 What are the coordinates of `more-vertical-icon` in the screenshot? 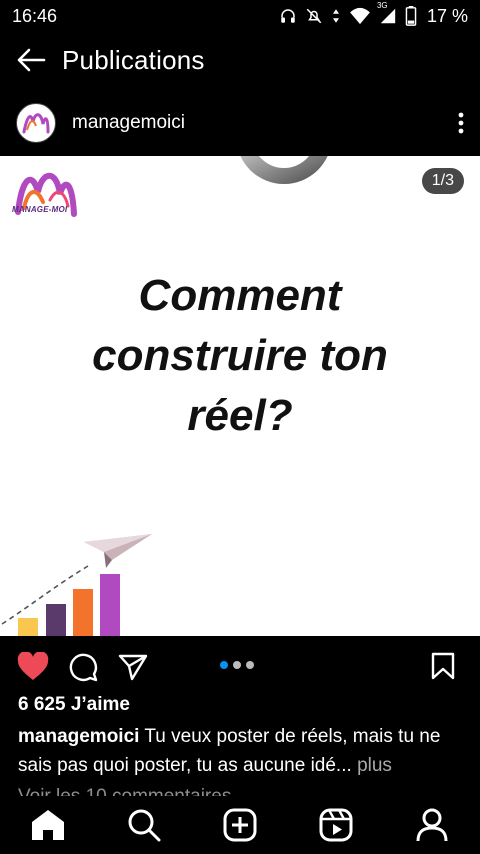 It's located at (461, 123).